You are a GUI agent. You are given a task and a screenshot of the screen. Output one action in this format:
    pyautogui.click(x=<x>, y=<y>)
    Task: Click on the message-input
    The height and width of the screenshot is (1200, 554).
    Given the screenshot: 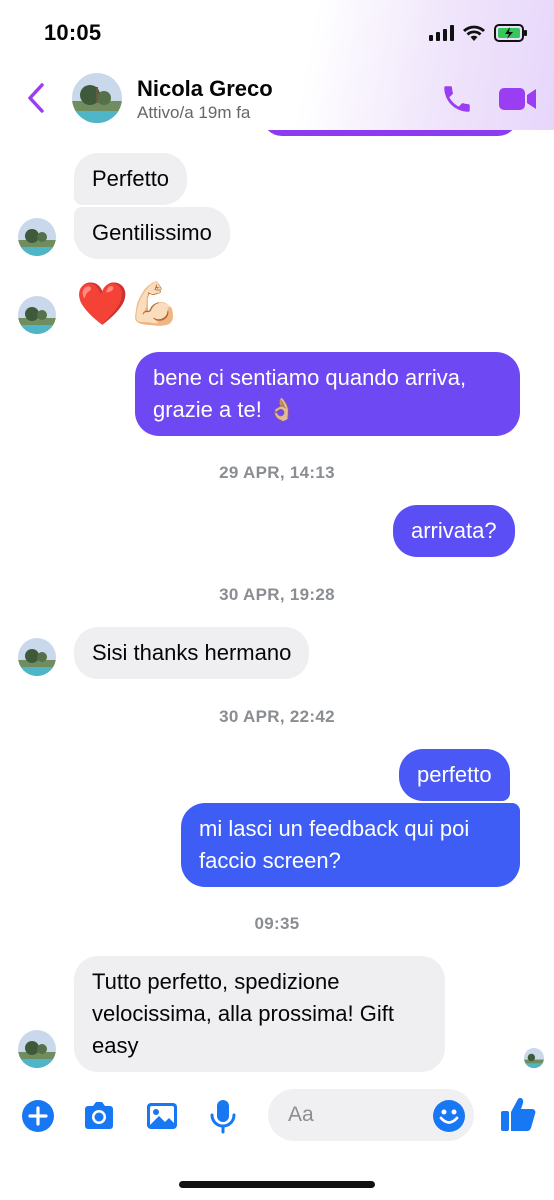 What is the action you would take?
    pyautogui.click(x=363, y=1115)
    